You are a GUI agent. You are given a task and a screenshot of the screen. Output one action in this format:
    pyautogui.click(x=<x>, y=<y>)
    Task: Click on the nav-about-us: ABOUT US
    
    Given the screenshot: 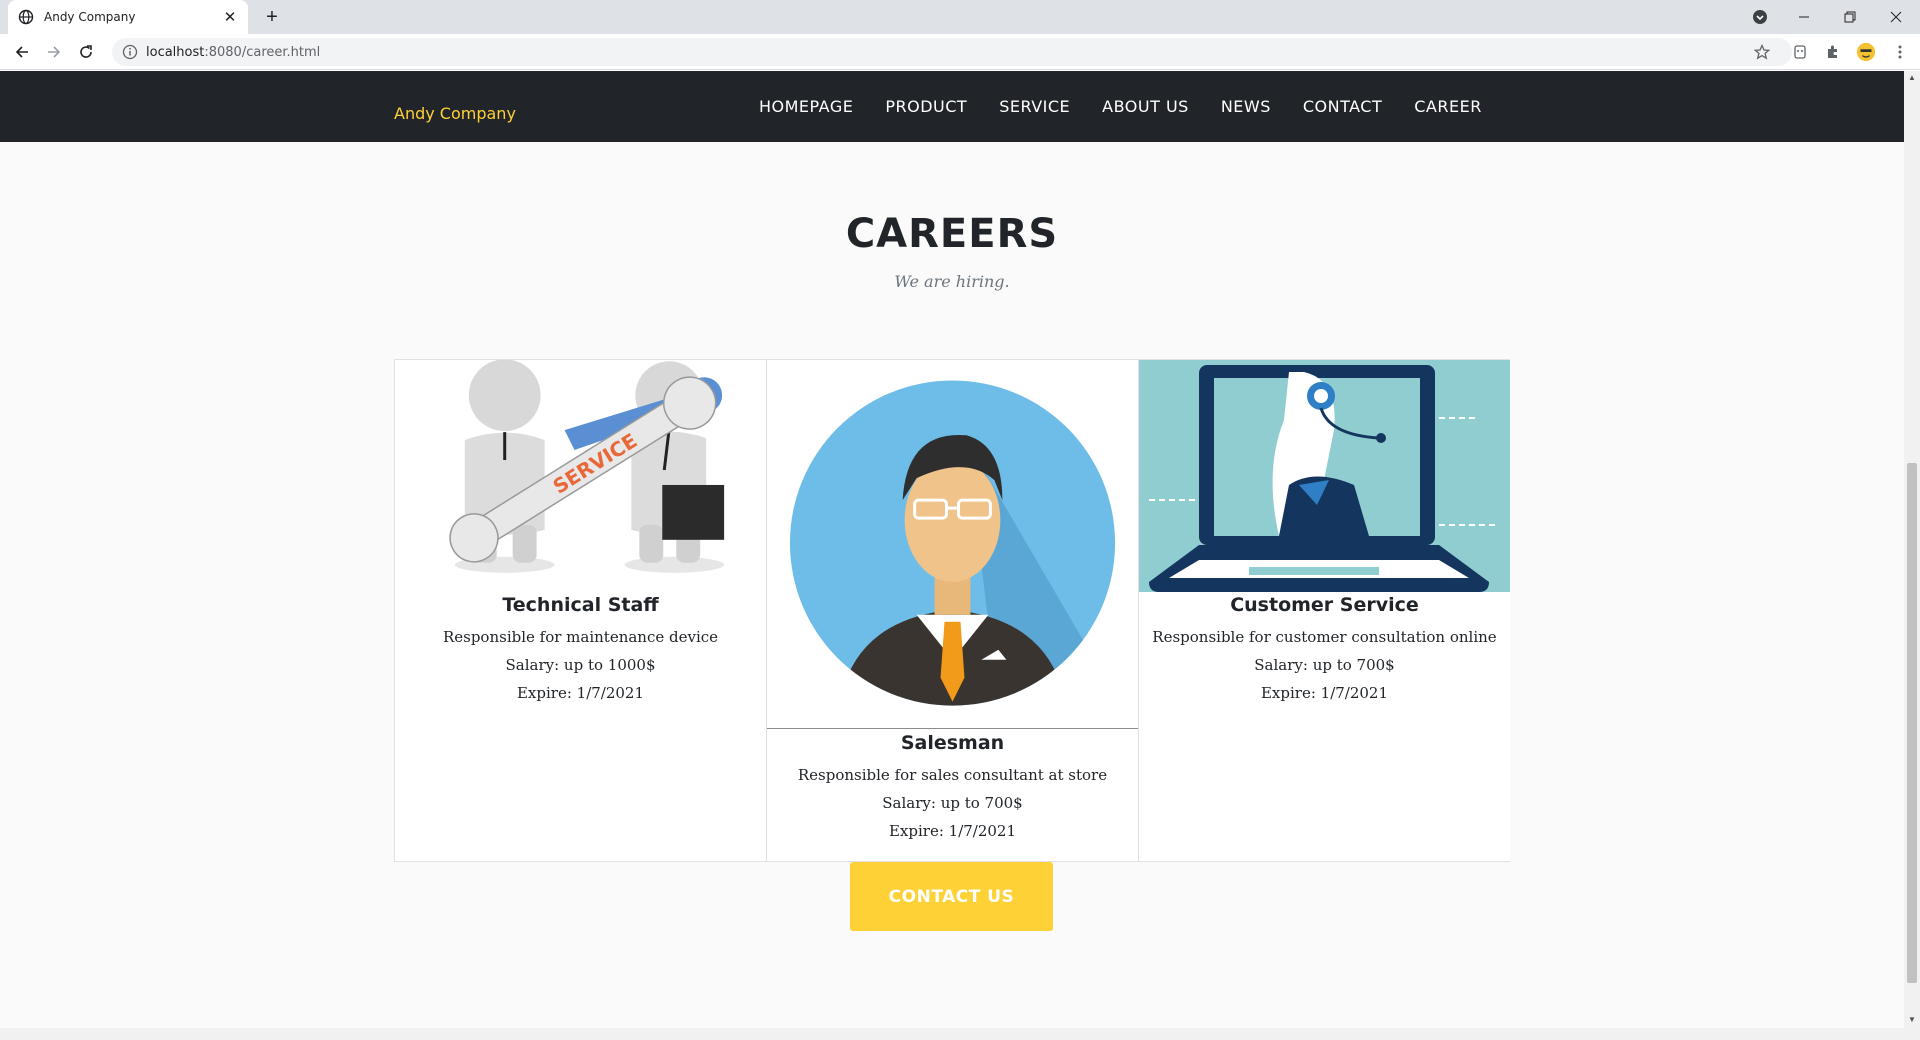 What is the action you would take?
    pyautogui.click(x=1145, y=106)
    